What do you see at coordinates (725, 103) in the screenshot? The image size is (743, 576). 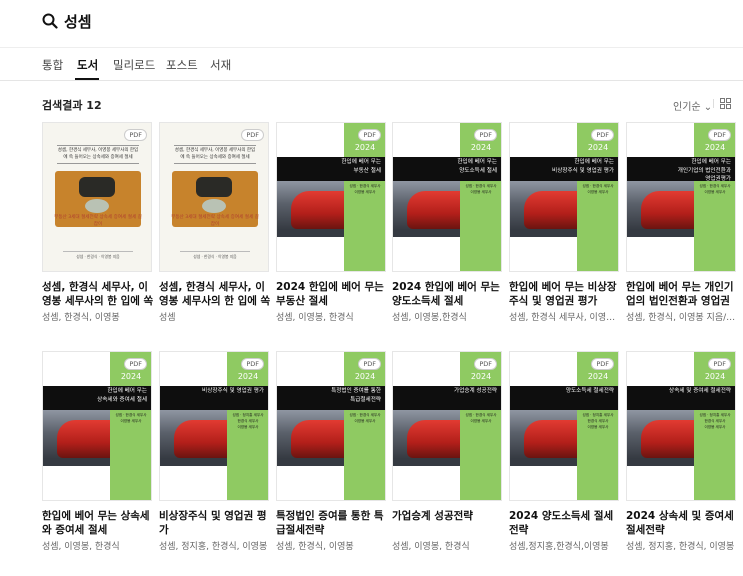 I see `grid-view-icon` at bounding box center [725, 103].